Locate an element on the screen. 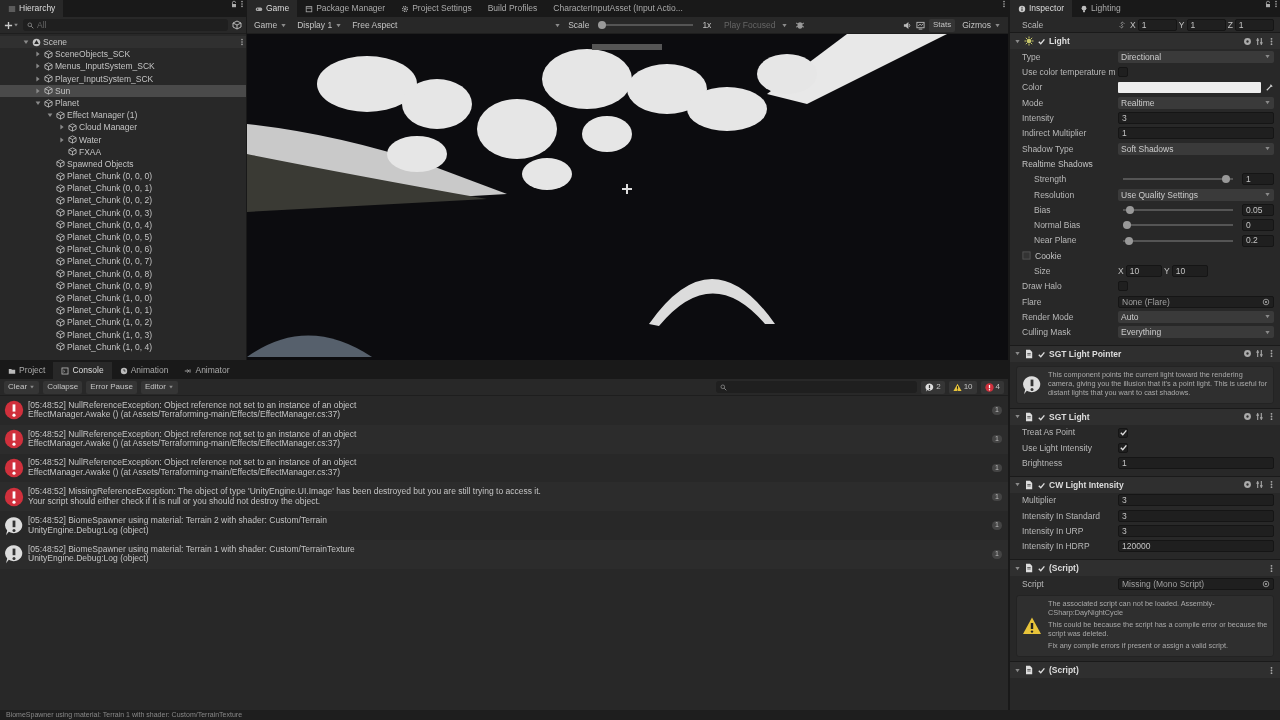 The image size is (1280, 720). display-dropdown: Display 1 is located at coordinates (320, 25).